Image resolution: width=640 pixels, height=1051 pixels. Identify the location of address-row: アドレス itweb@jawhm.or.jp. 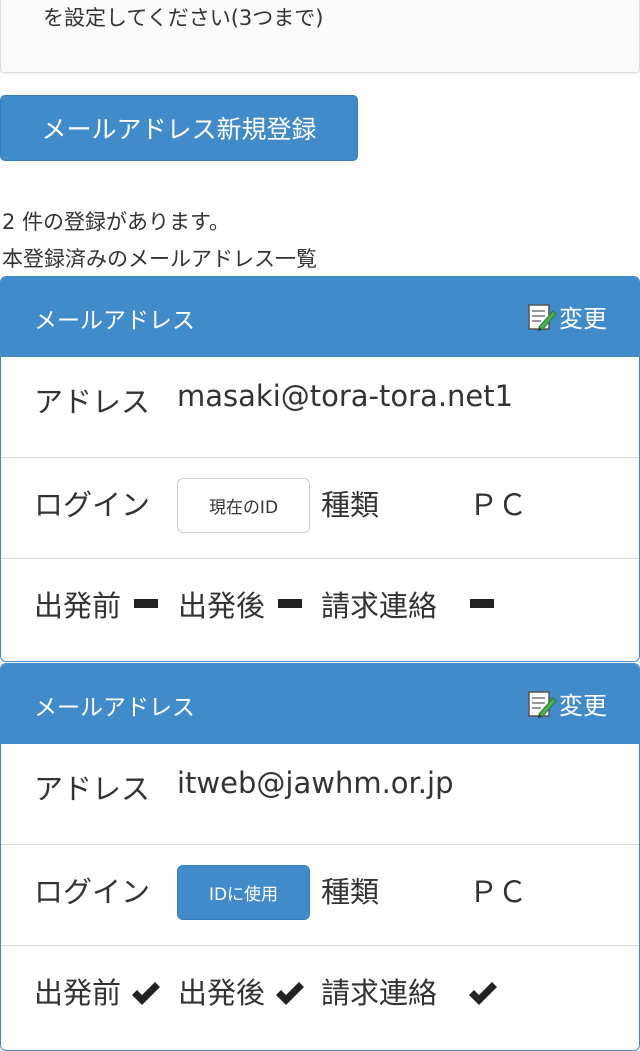
(320, 794).